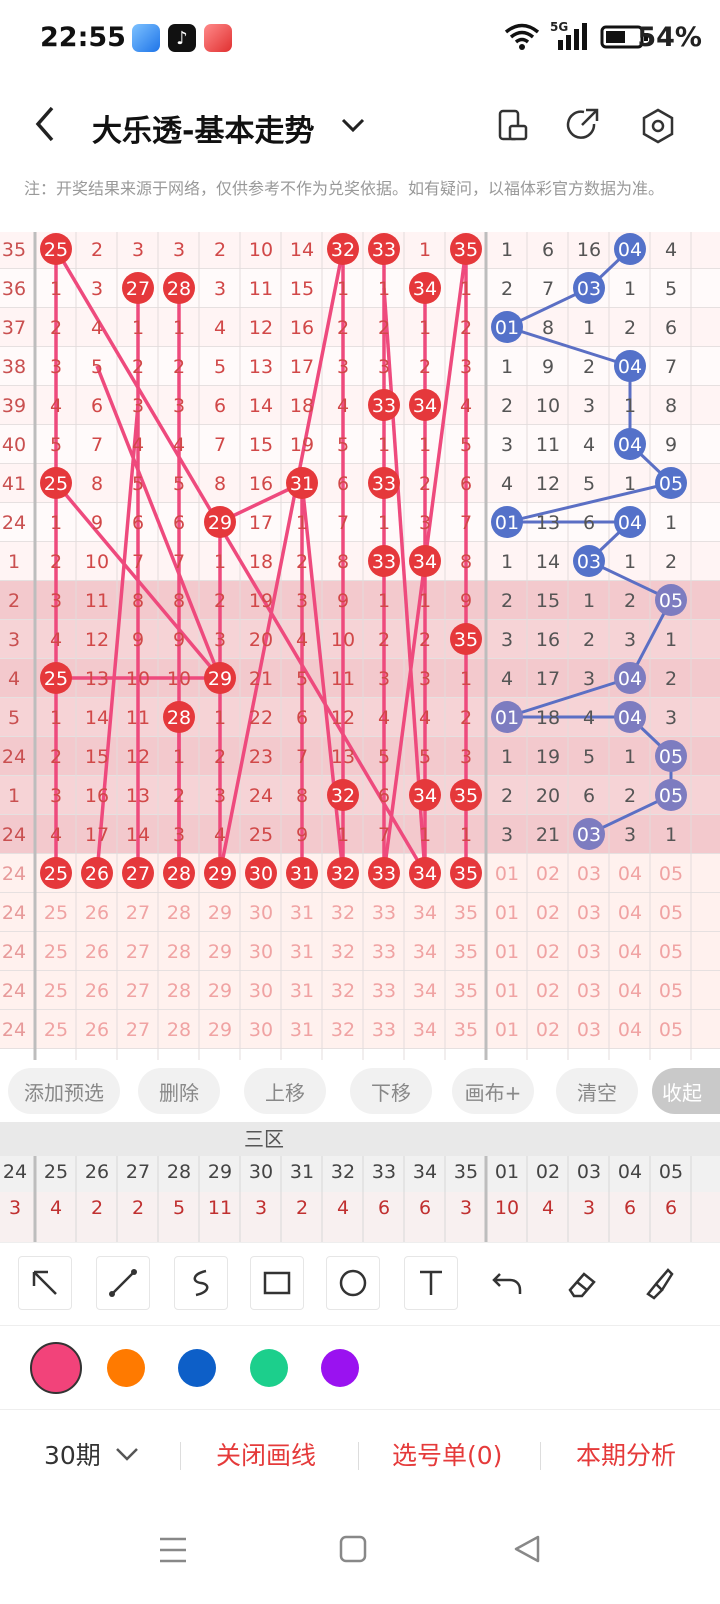 The width and height of the screenshot is (720, 1604). I want to click on home-icon, so click(353, 1549).